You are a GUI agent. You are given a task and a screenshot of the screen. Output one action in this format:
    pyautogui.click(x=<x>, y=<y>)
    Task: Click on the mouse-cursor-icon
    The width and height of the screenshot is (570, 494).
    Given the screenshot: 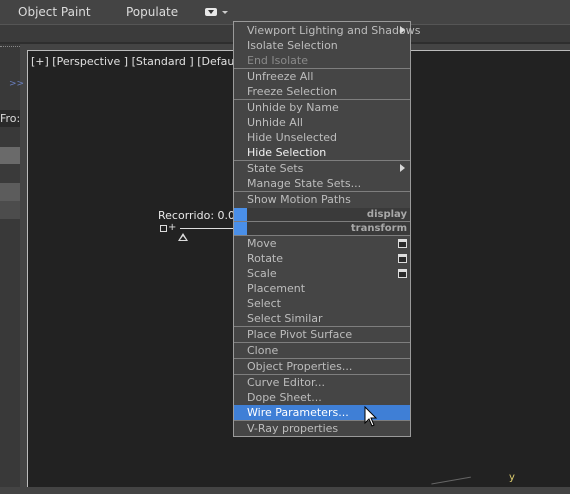 What is the action you would take?
    pyautogui.click(x=371, y=416)
    